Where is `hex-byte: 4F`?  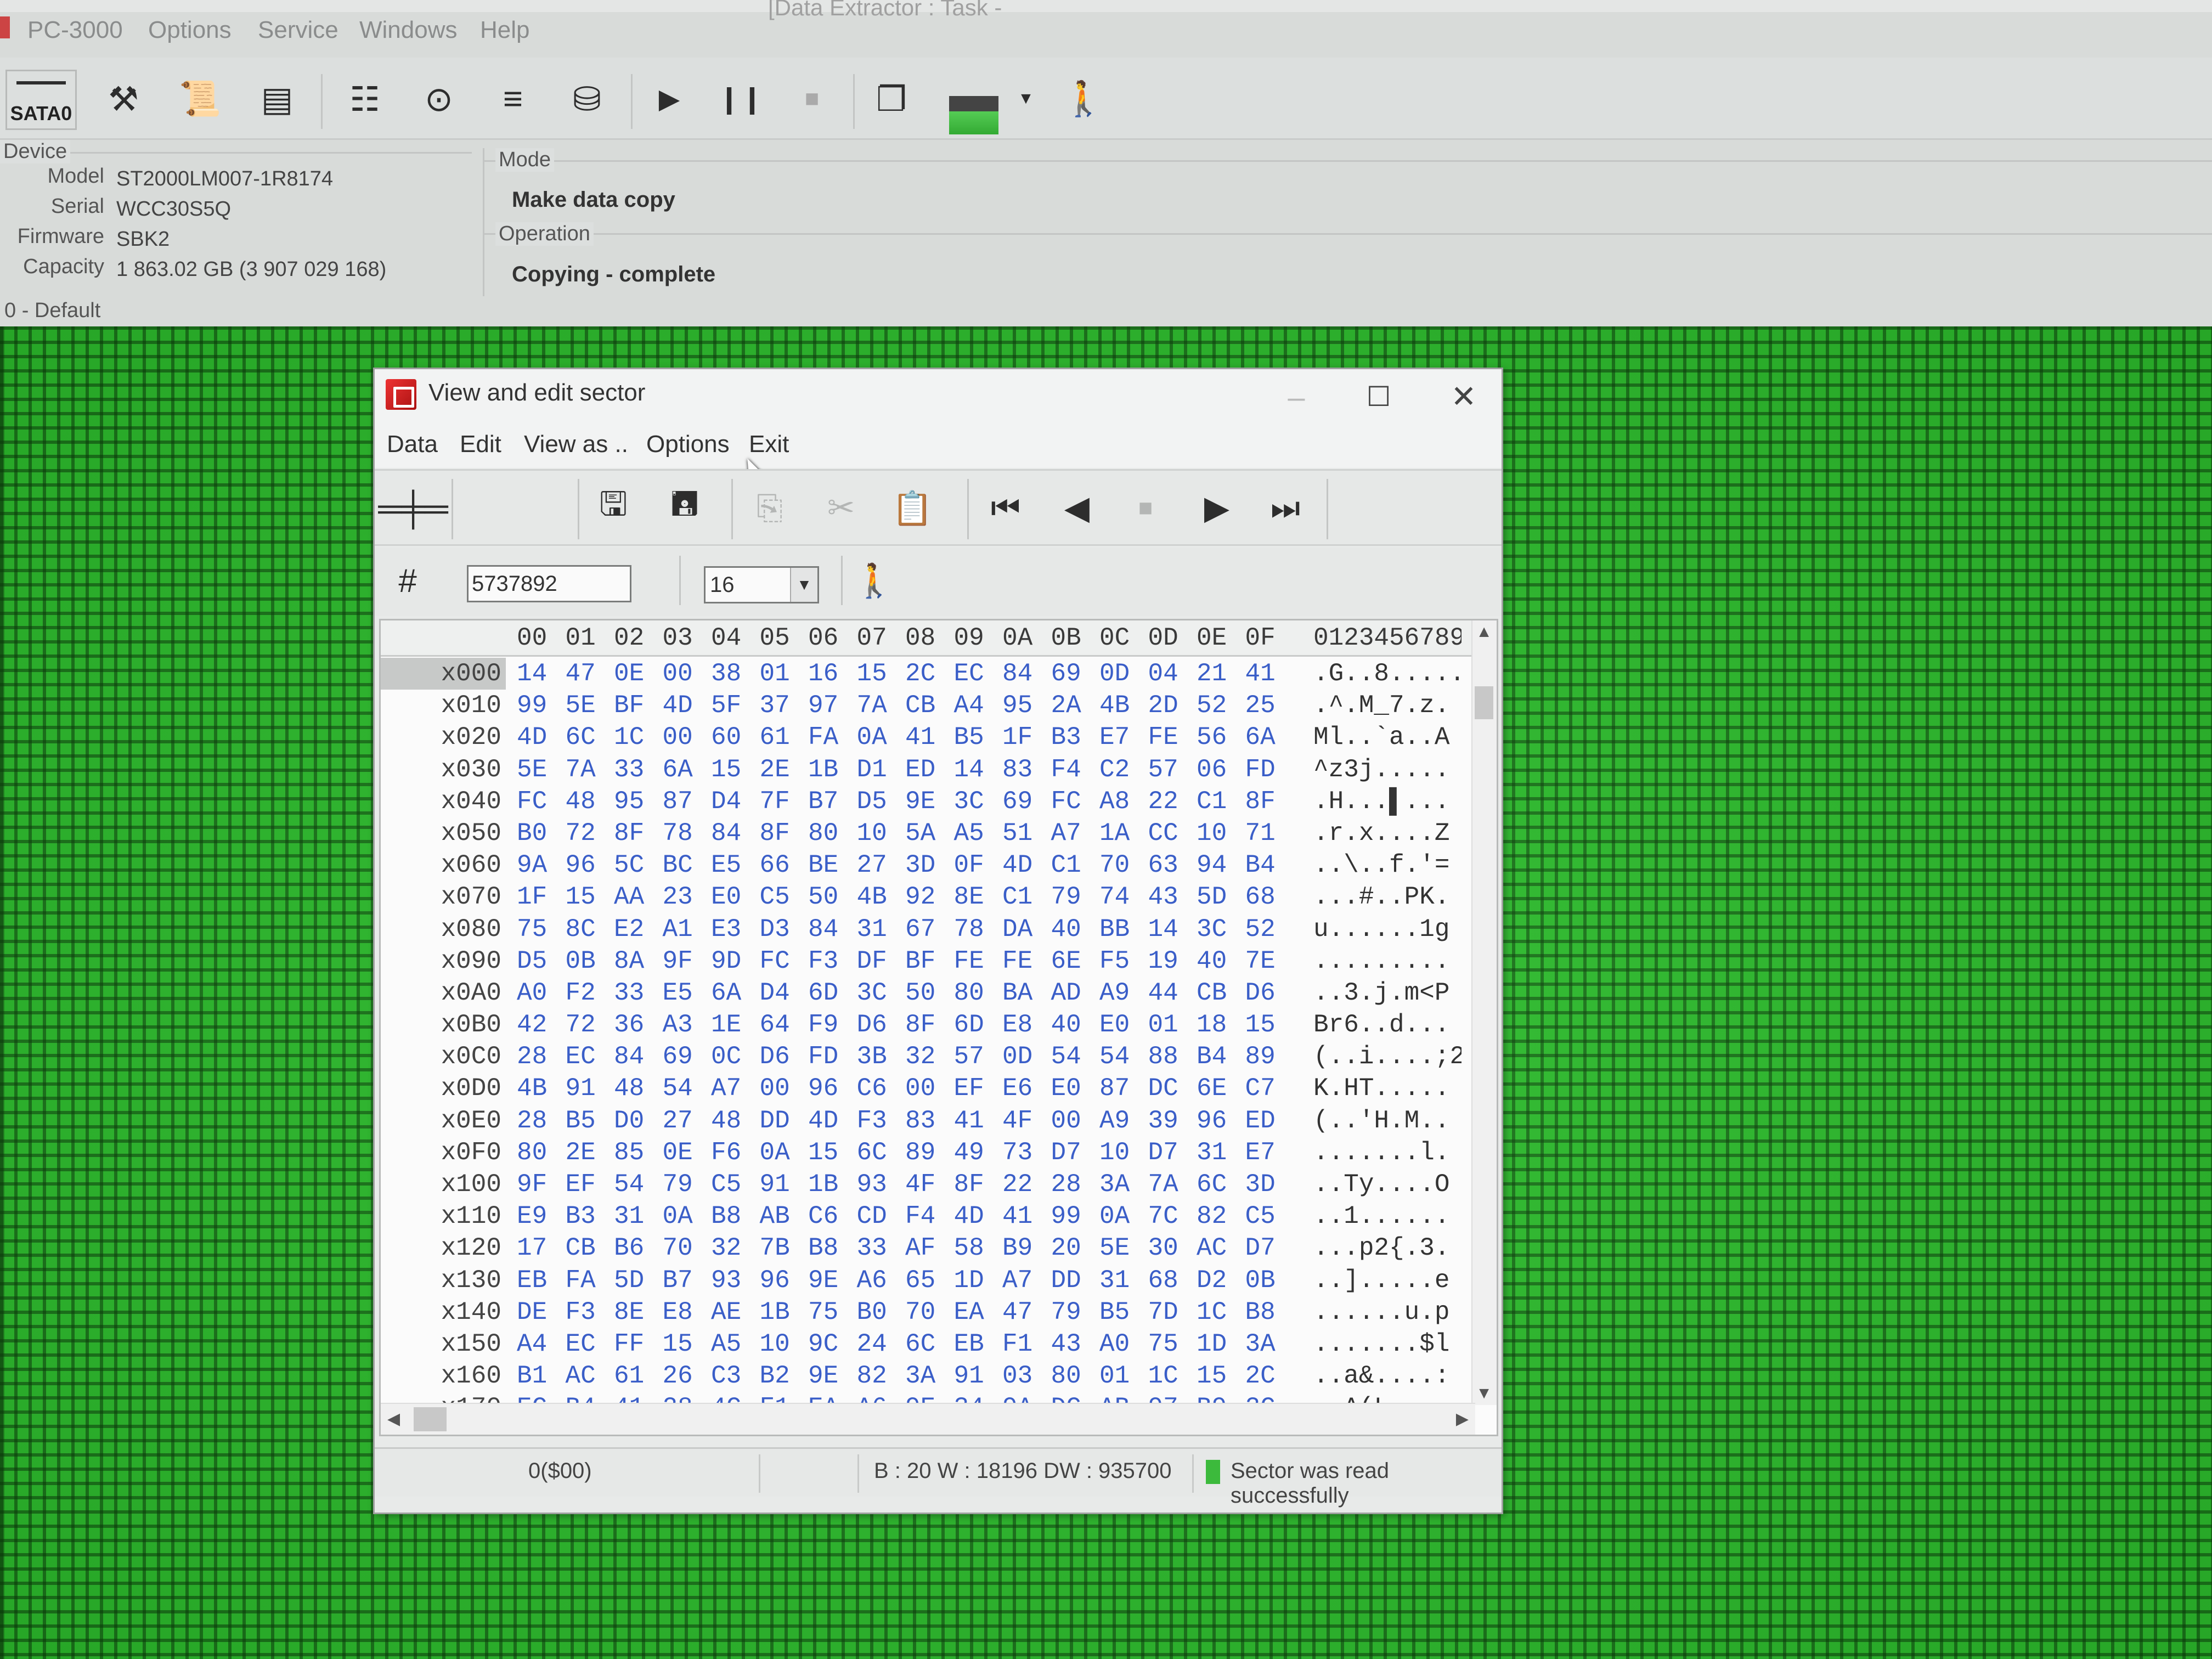
hex-byte: 4F is located at coordinates (1017, 1121).